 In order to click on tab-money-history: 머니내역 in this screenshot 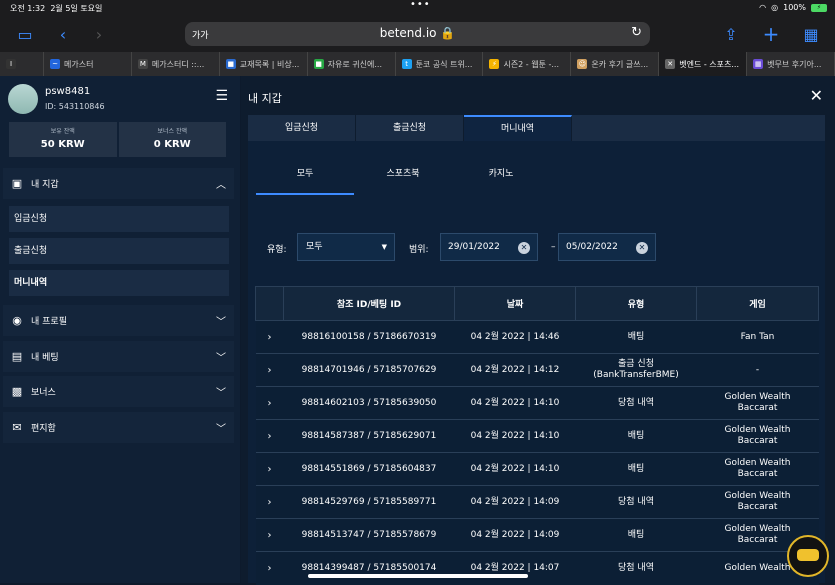, I will do `click(518, 128)`.